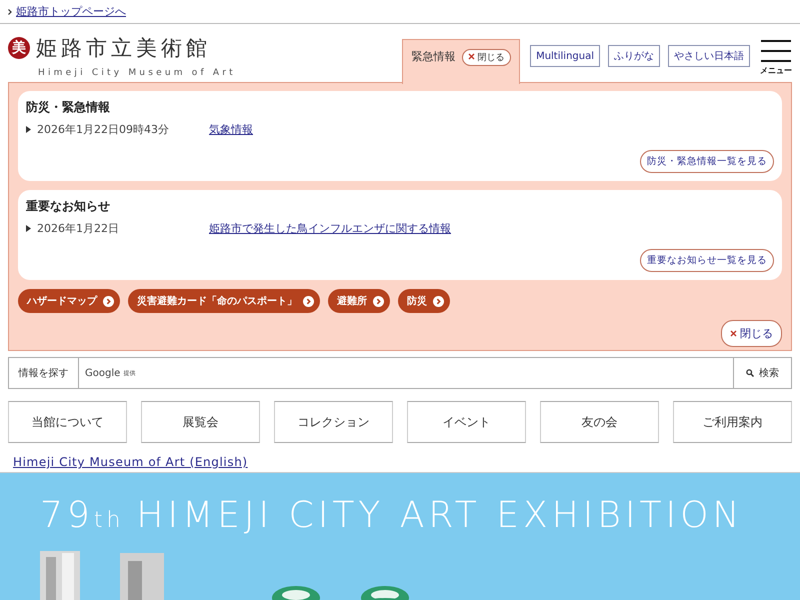 The height and width of the screenshot is (600, 800). Describe the element at coordinates (67, 422) in the screenshot. I see `nav-item: 当館について` at that location.